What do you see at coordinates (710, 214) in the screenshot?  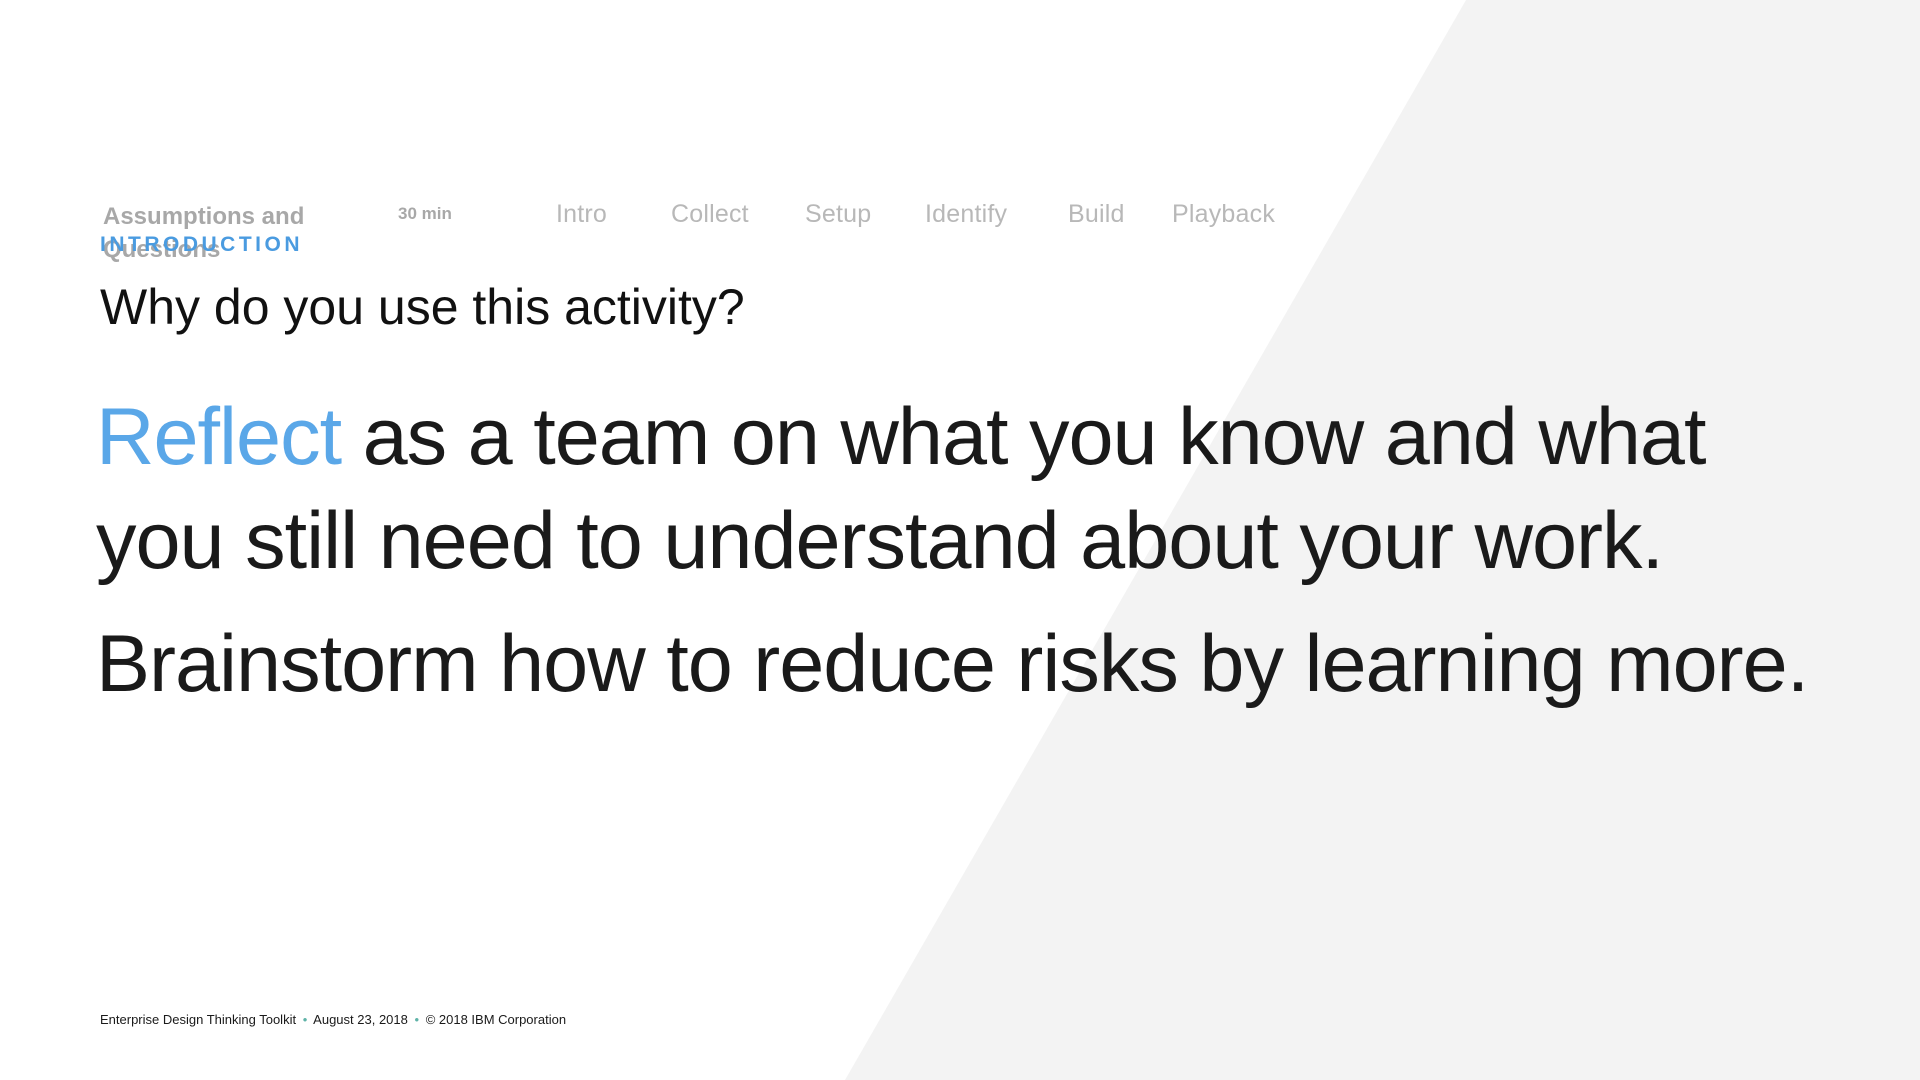 I see `nav-item-collect: Collect` at bounding box center [710, 214].